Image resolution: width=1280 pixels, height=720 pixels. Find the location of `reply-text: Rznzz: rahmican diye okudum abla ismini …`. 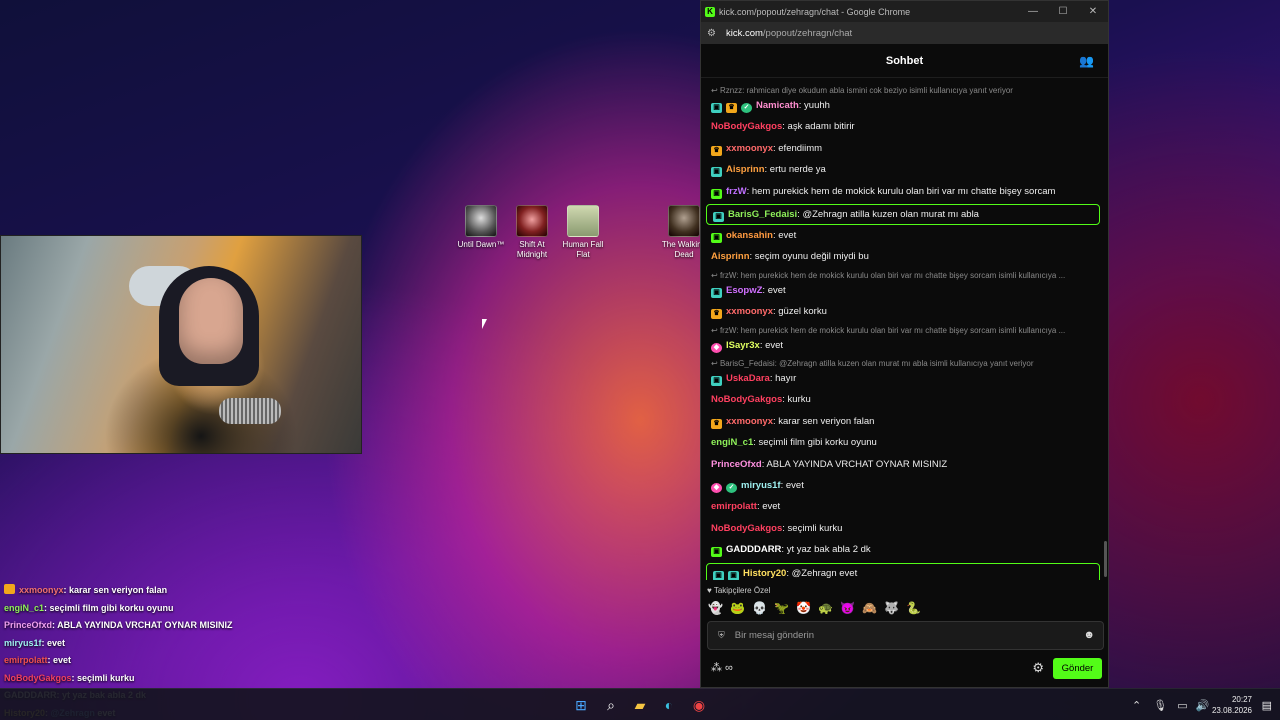

reply-text: Rznzz: rahmican diye okudum abla ismini … is located at coordinates (866, 90).